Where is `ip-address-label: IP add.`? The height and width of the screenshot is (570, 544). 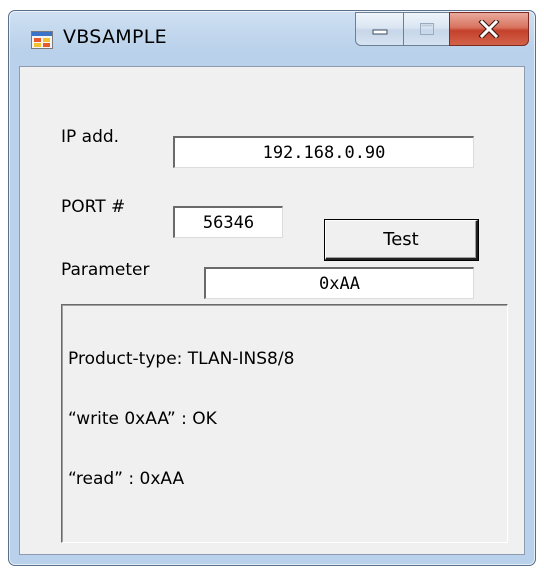
ip-address-label: IP add. is located at coordinates (90, 137).